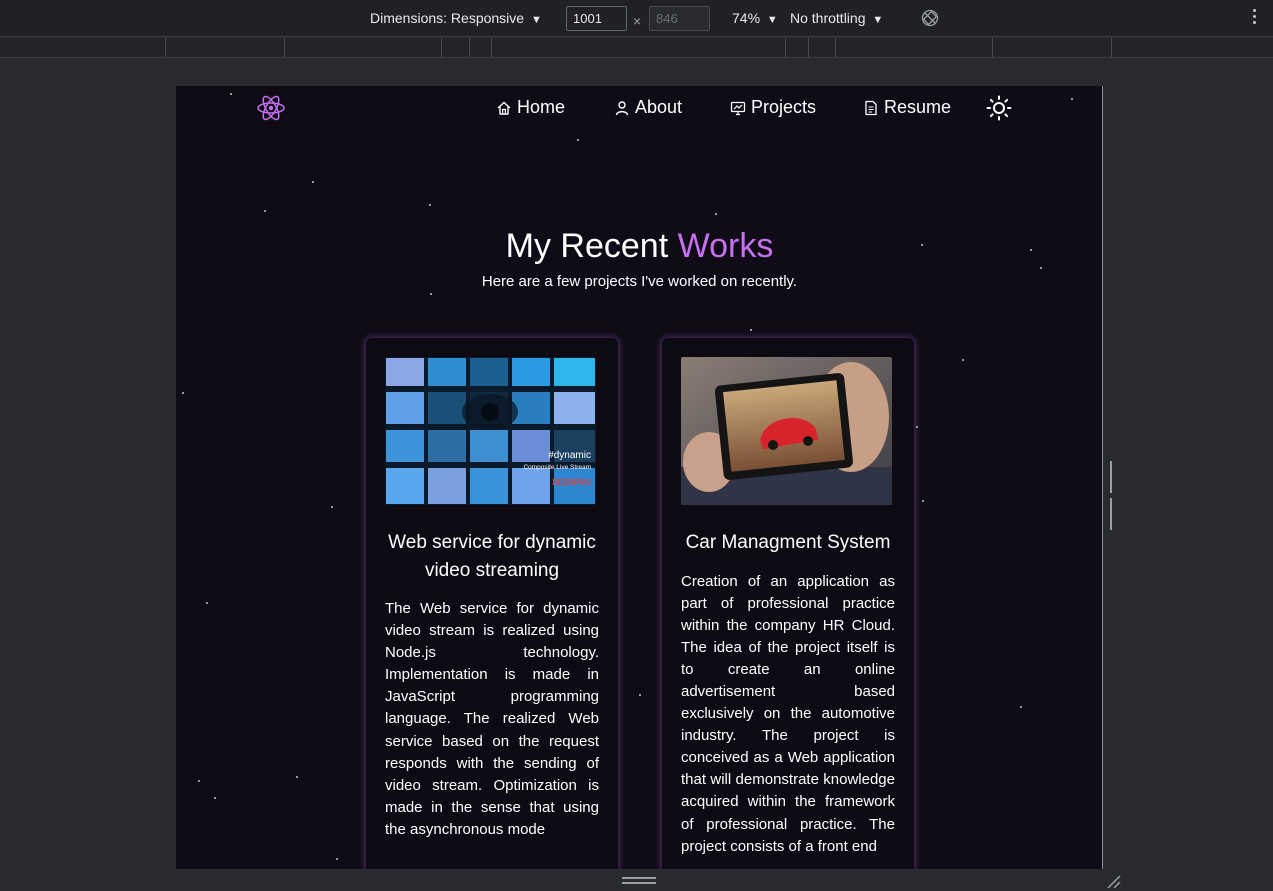 Image resolution: width=1273 pixels, height=891 pixels. I want to click on media-query-ruler, so click(636, 48).